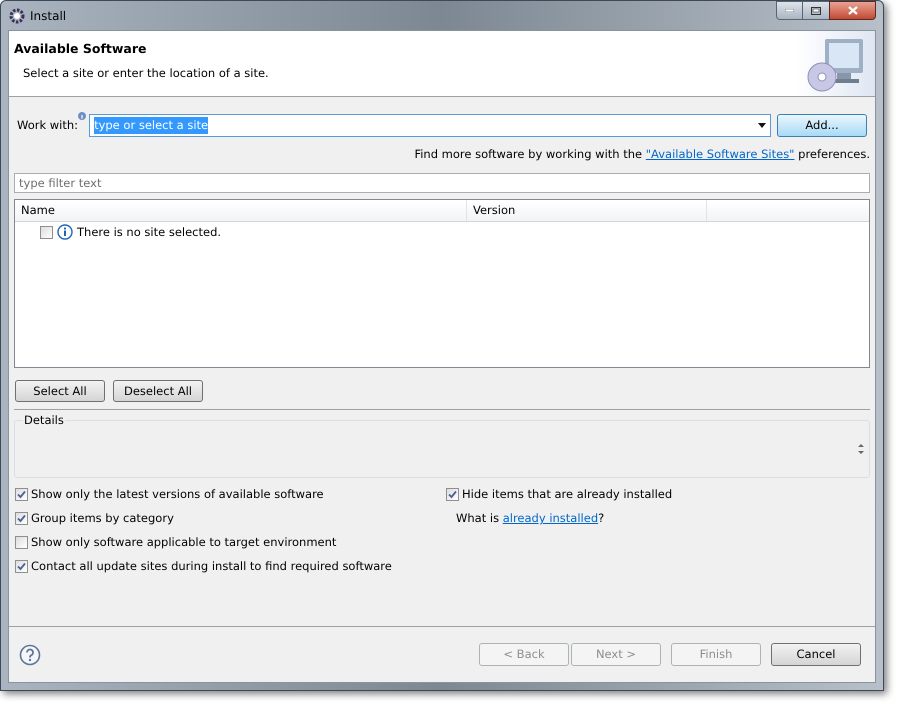 This screenshot has width=898, height=706. I want to click on site-value: type or select a site, so click(151, 125).